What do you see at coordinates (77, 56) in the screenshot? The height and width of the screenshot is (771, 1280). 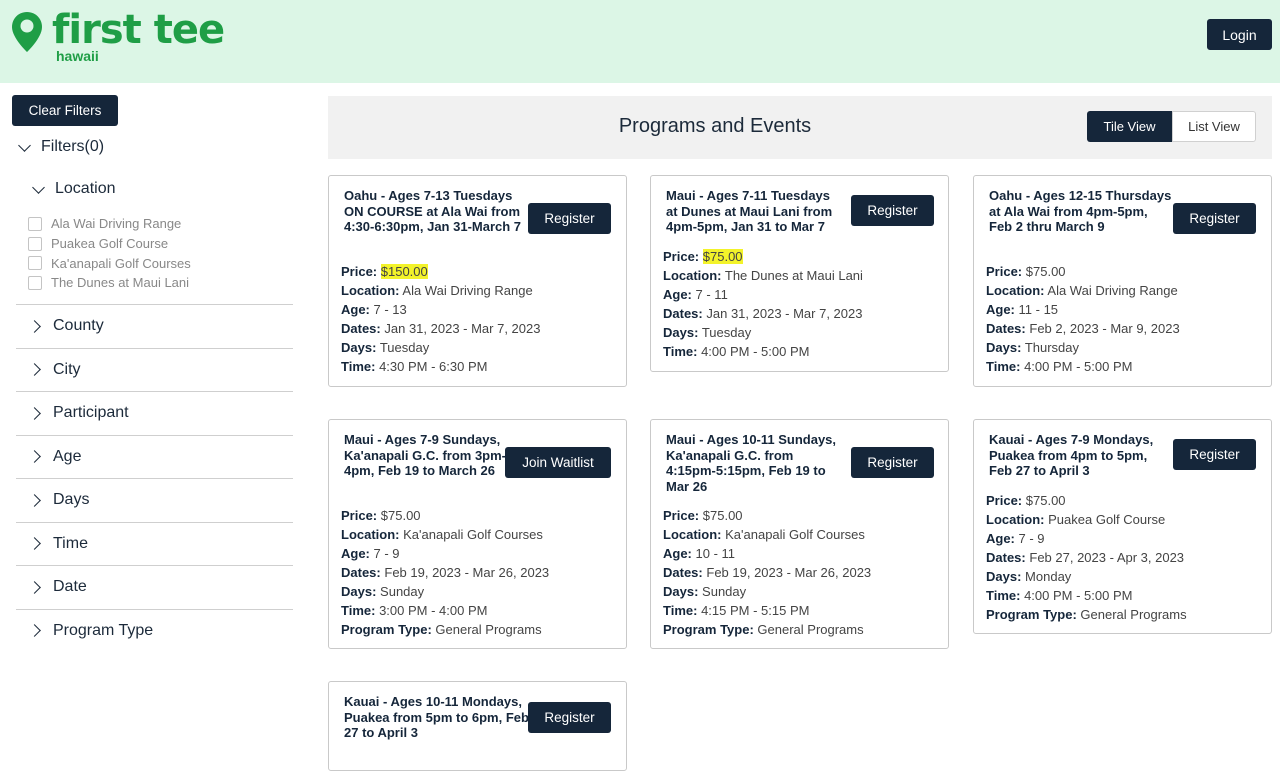 I see `brand-sub: hawaii` at bounding box center [77, 56].